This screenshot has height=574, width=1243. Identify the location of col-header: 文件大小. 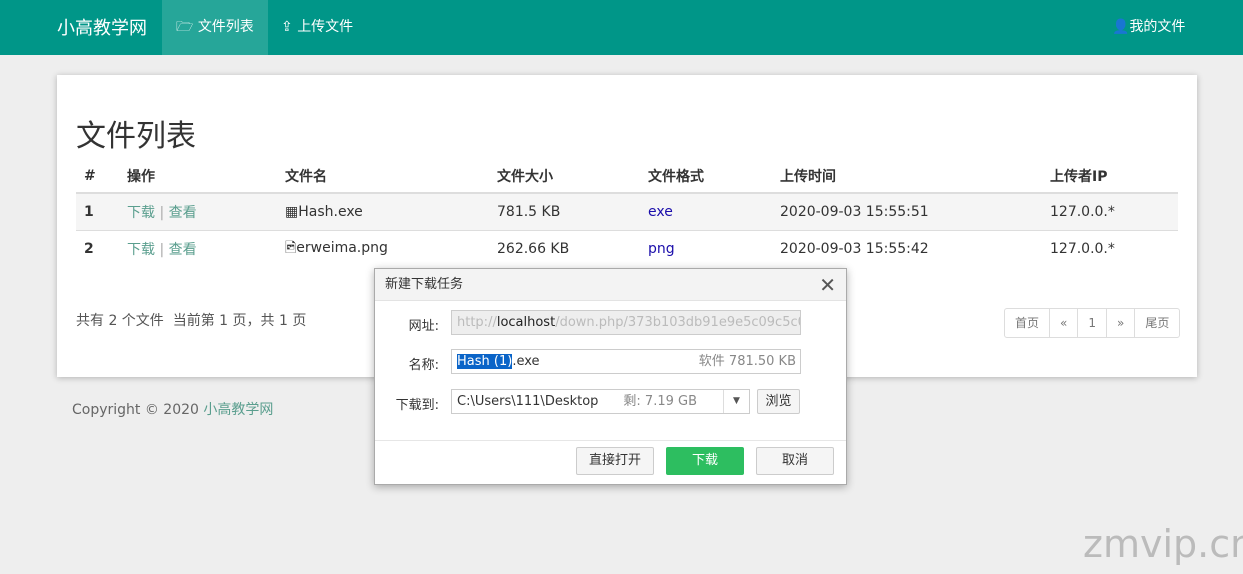
(564, 176).